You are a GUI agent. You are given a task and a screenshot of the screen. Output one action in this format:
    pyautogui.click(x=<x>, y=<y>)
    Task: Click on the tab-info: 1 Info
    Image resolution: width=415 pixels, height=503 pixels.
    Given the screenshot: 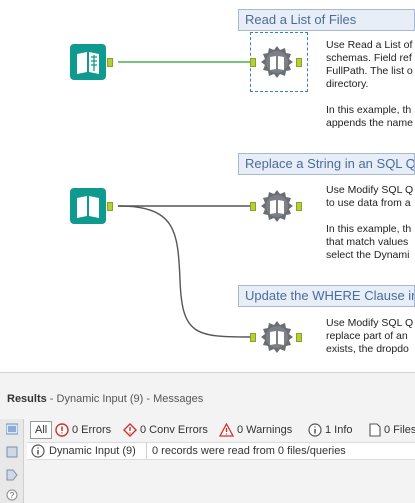 What is the action you would take?
    pyautogui.click(x=330, y=430)
    